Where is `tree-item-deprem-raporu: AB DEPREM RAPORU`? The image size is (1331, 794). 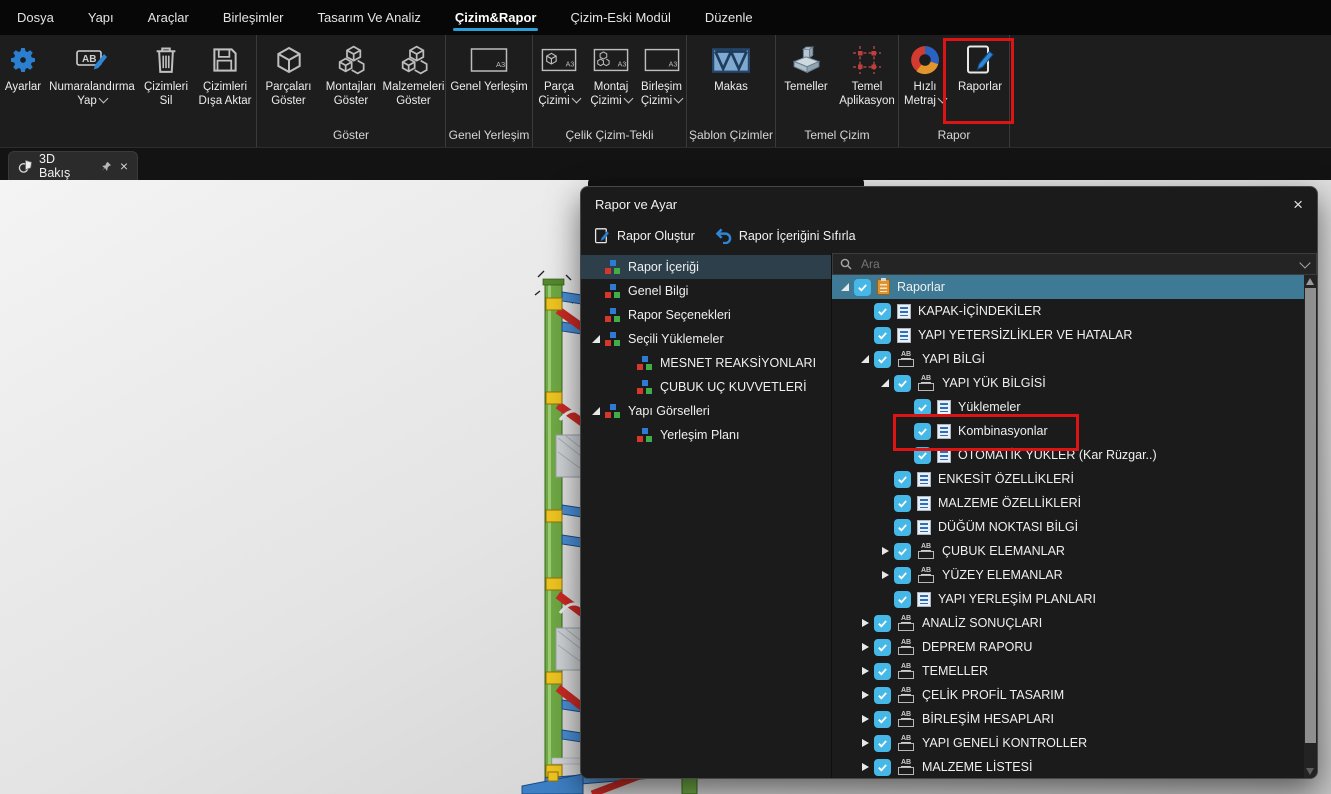
tree-item-deprem-raporu: AB DEPREM RAPORU is located at coordinates (1074, 647).